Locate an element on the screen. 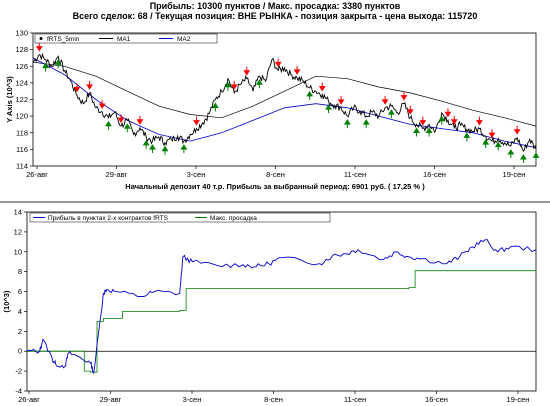 The height and width of the screenshot is (406, 550). x-tick-label: 16-сен is located at coordinates (436, 399).